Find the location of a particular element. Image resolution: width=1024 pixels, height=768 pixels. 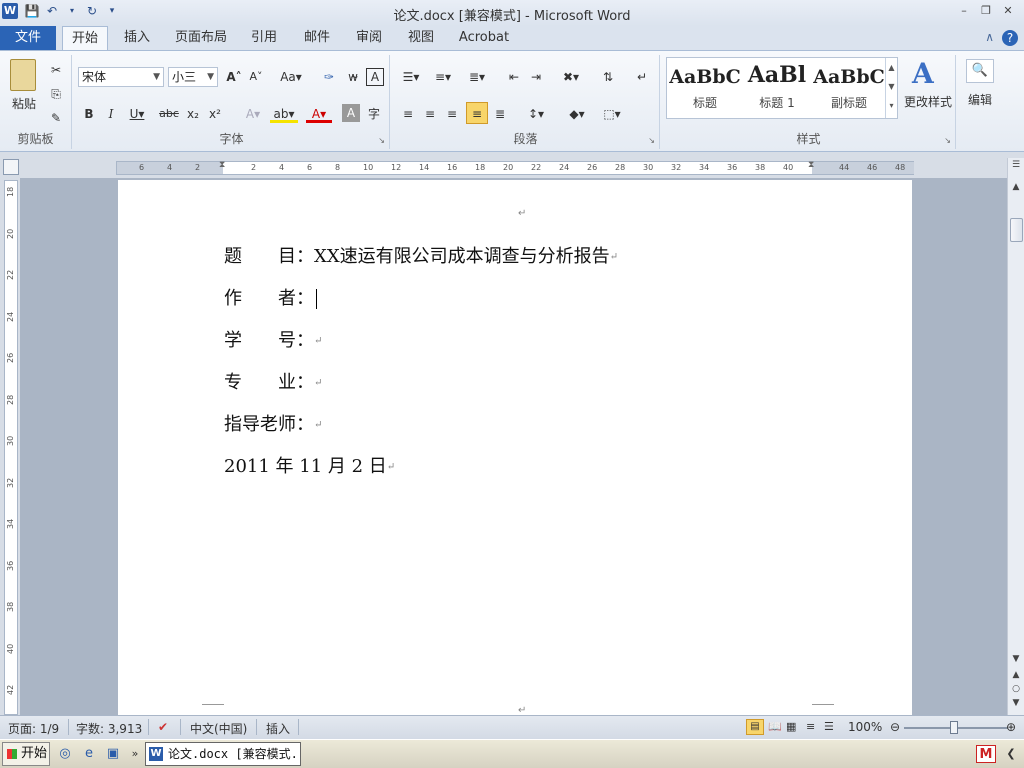

restore-icon: ❐ is located at coordinates (986, 11).